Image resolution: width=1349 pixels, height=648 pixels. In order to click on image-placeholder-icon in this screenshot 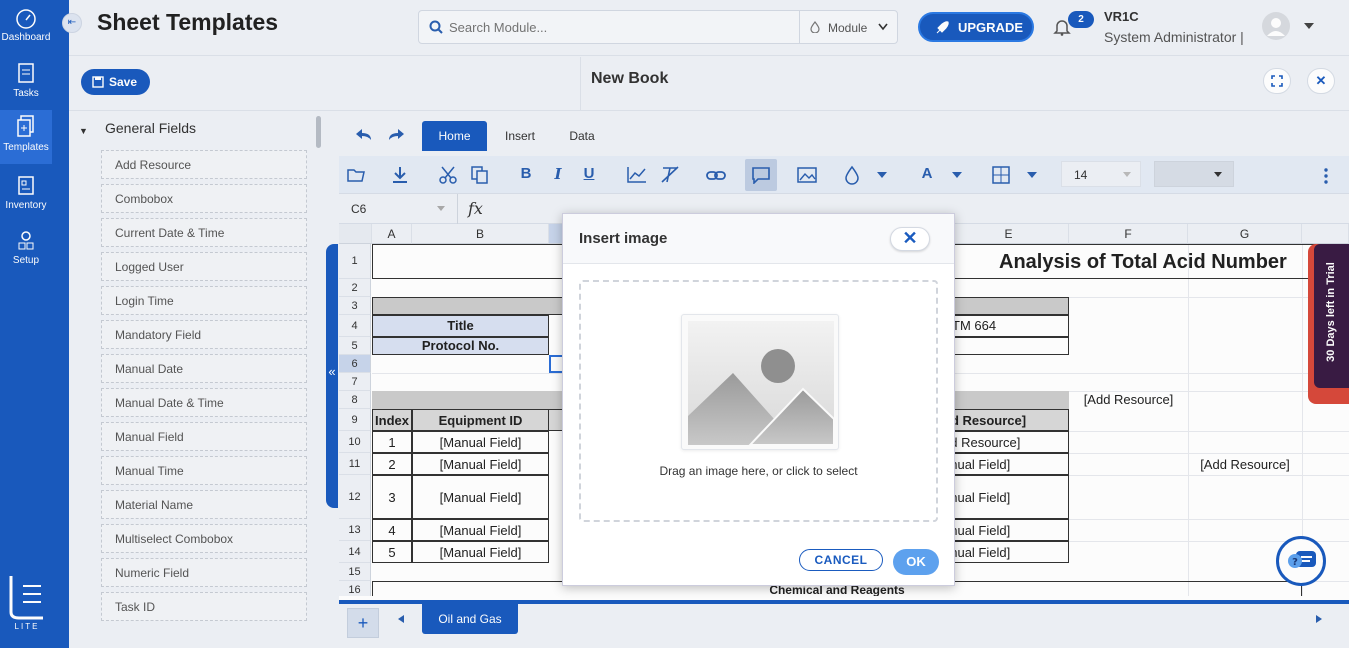, I will do `click(761, 383)`.